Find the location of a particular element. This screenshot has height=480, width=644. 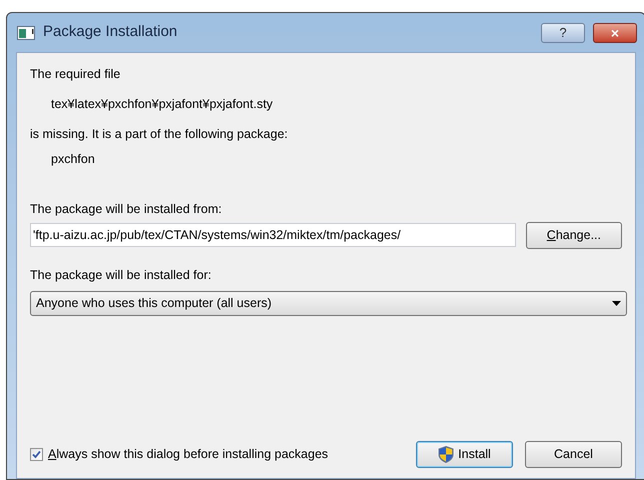

checkbox is located at coordinates (36, 454).